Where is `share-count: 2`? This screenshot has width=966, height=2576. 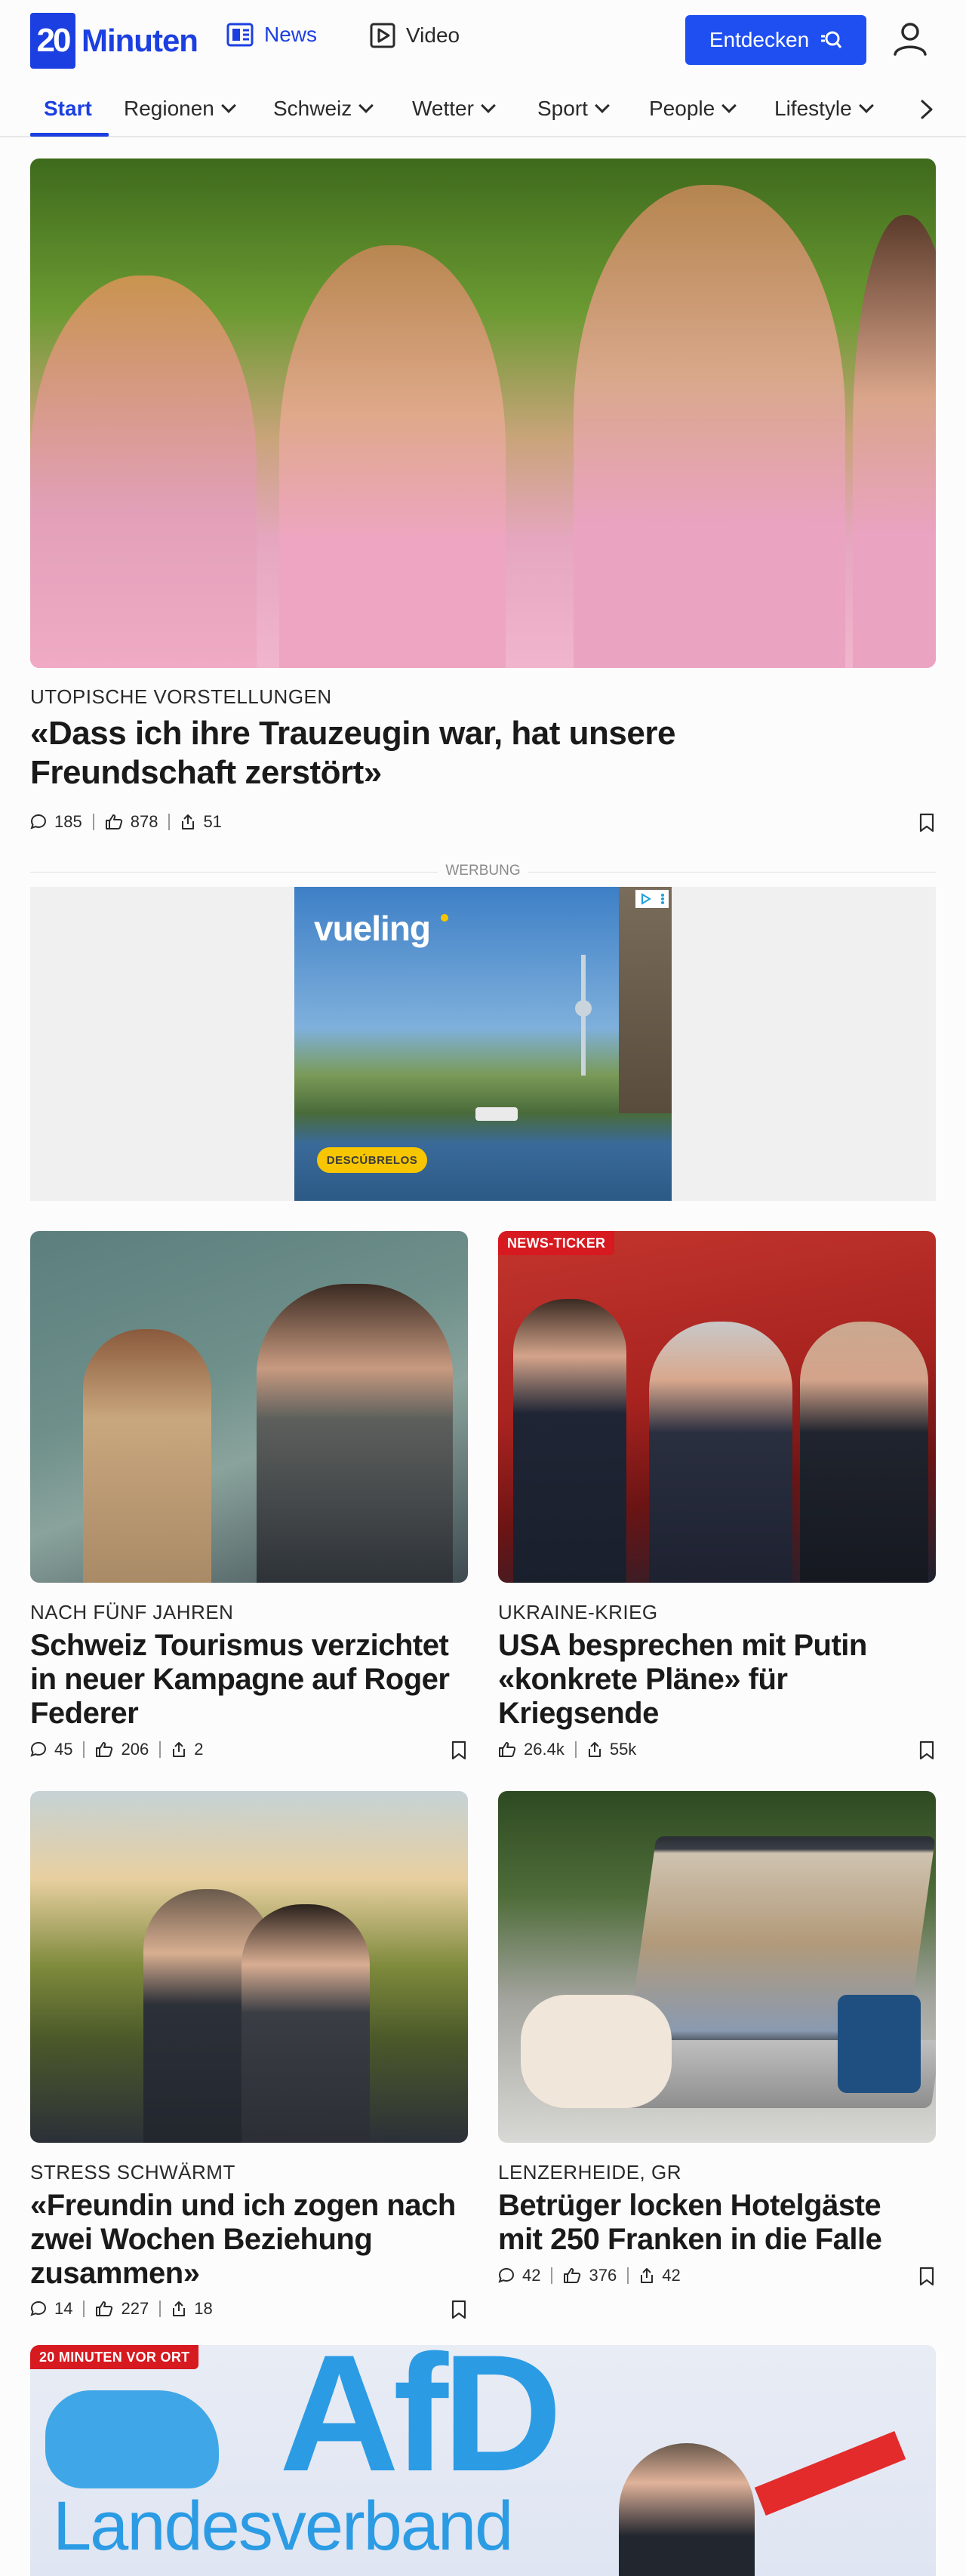 share-count: 2 is located at coordinates (187, 1749).